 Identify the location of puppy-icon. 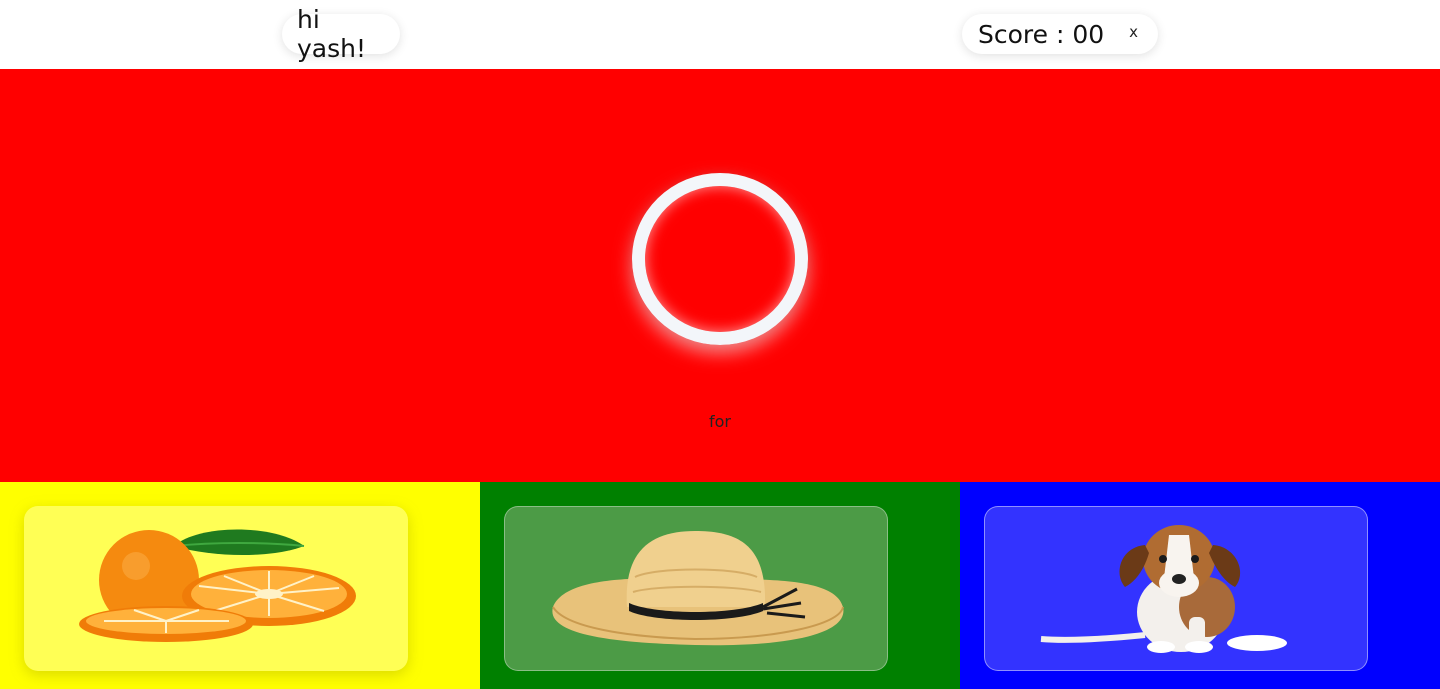
(1163, 589).